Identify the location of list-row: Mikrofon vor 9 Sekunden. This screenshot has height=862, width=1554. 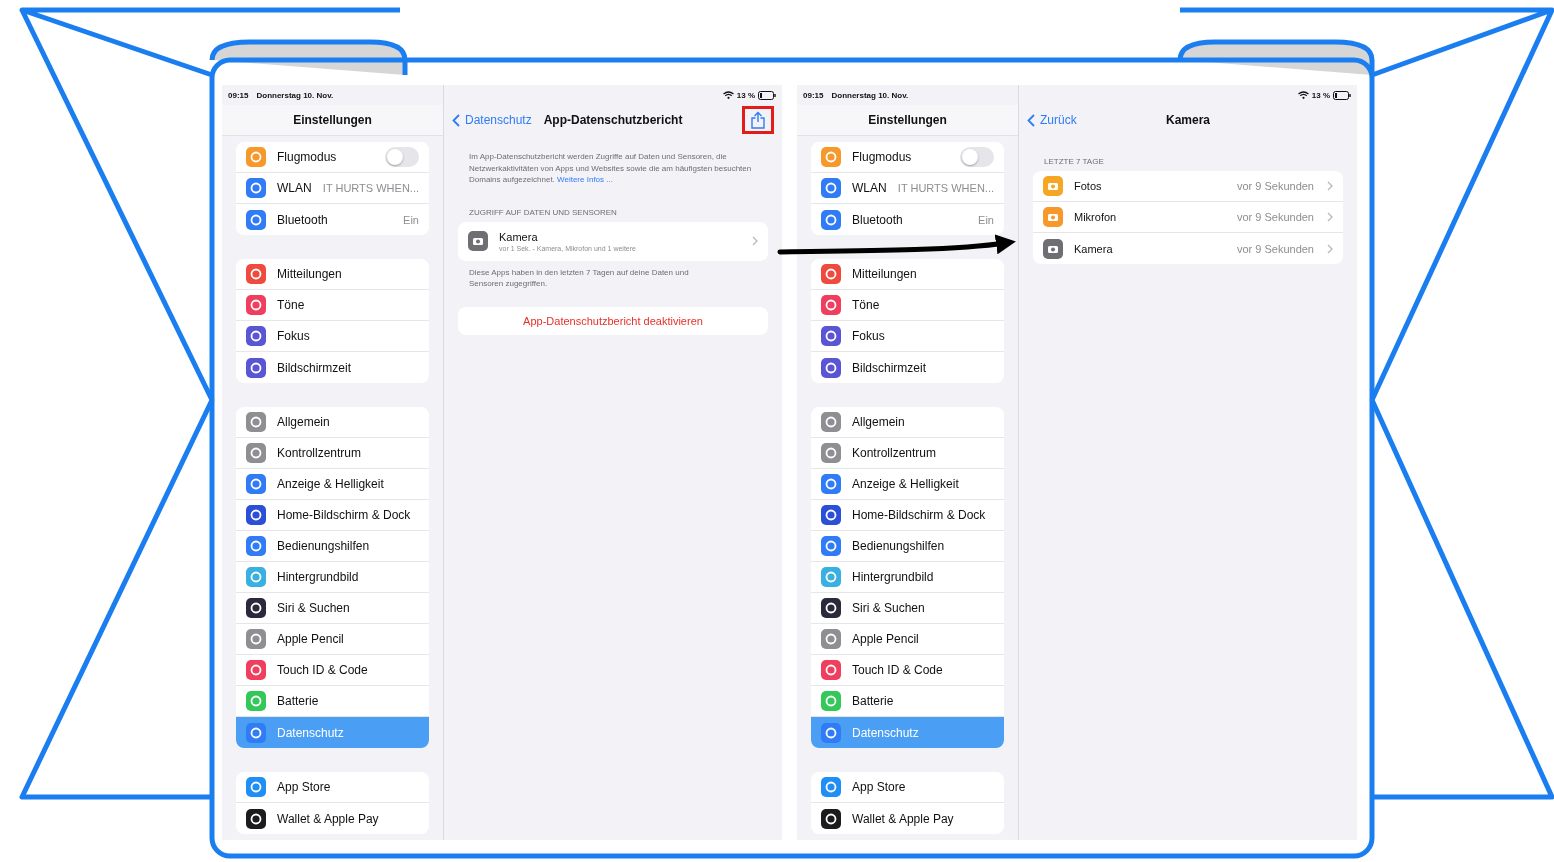
(1188, 217).